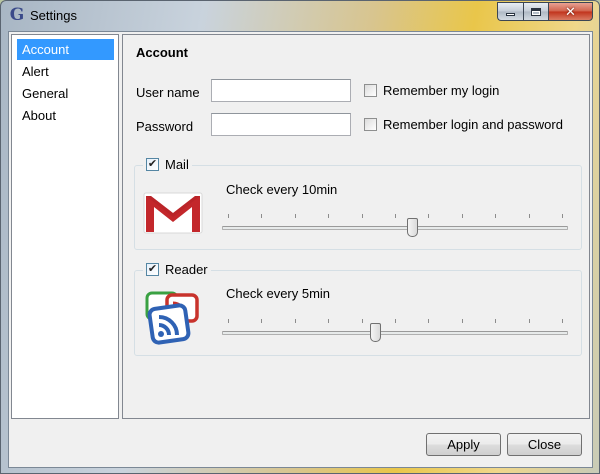  I want to click on password-input, so click(281, 124).